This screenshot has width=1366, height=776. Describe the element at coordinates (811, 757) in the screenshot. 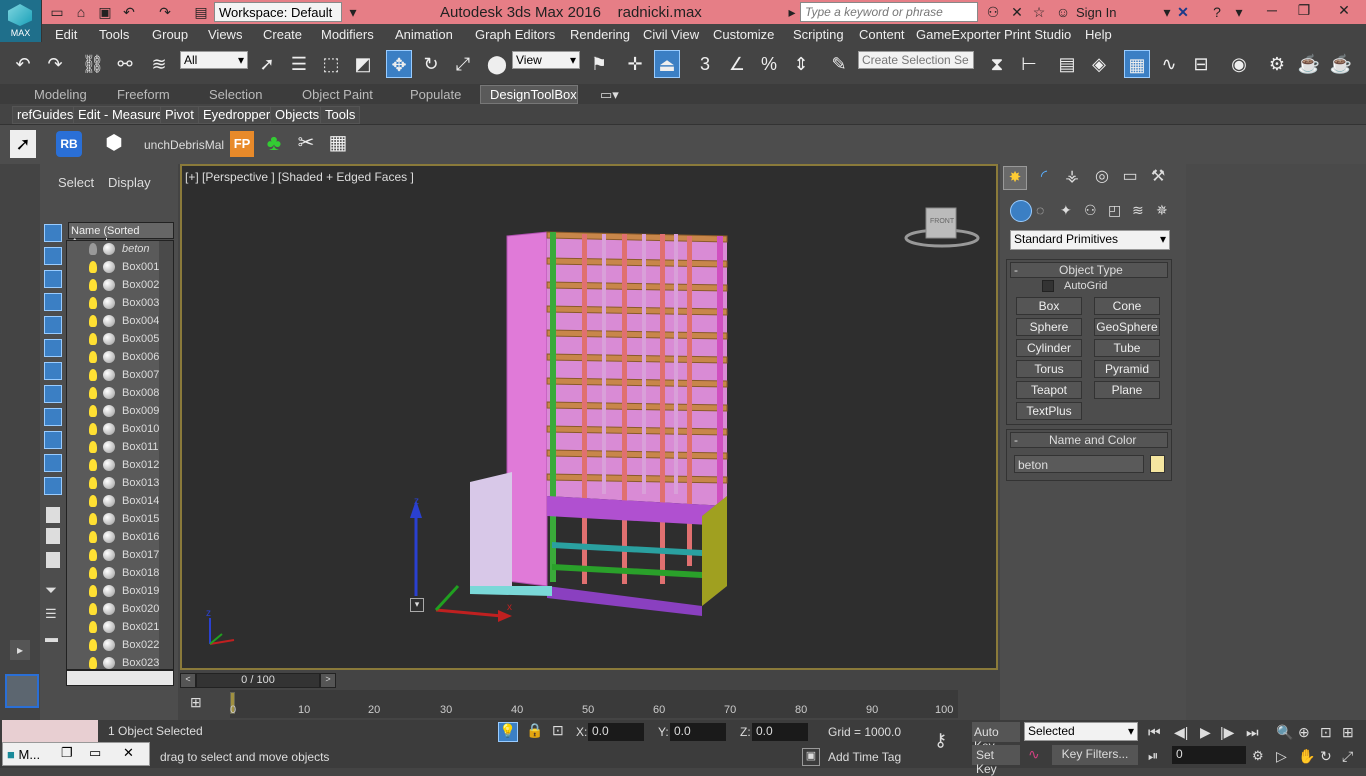

I see `time-tag-icon: ▣` at that location.